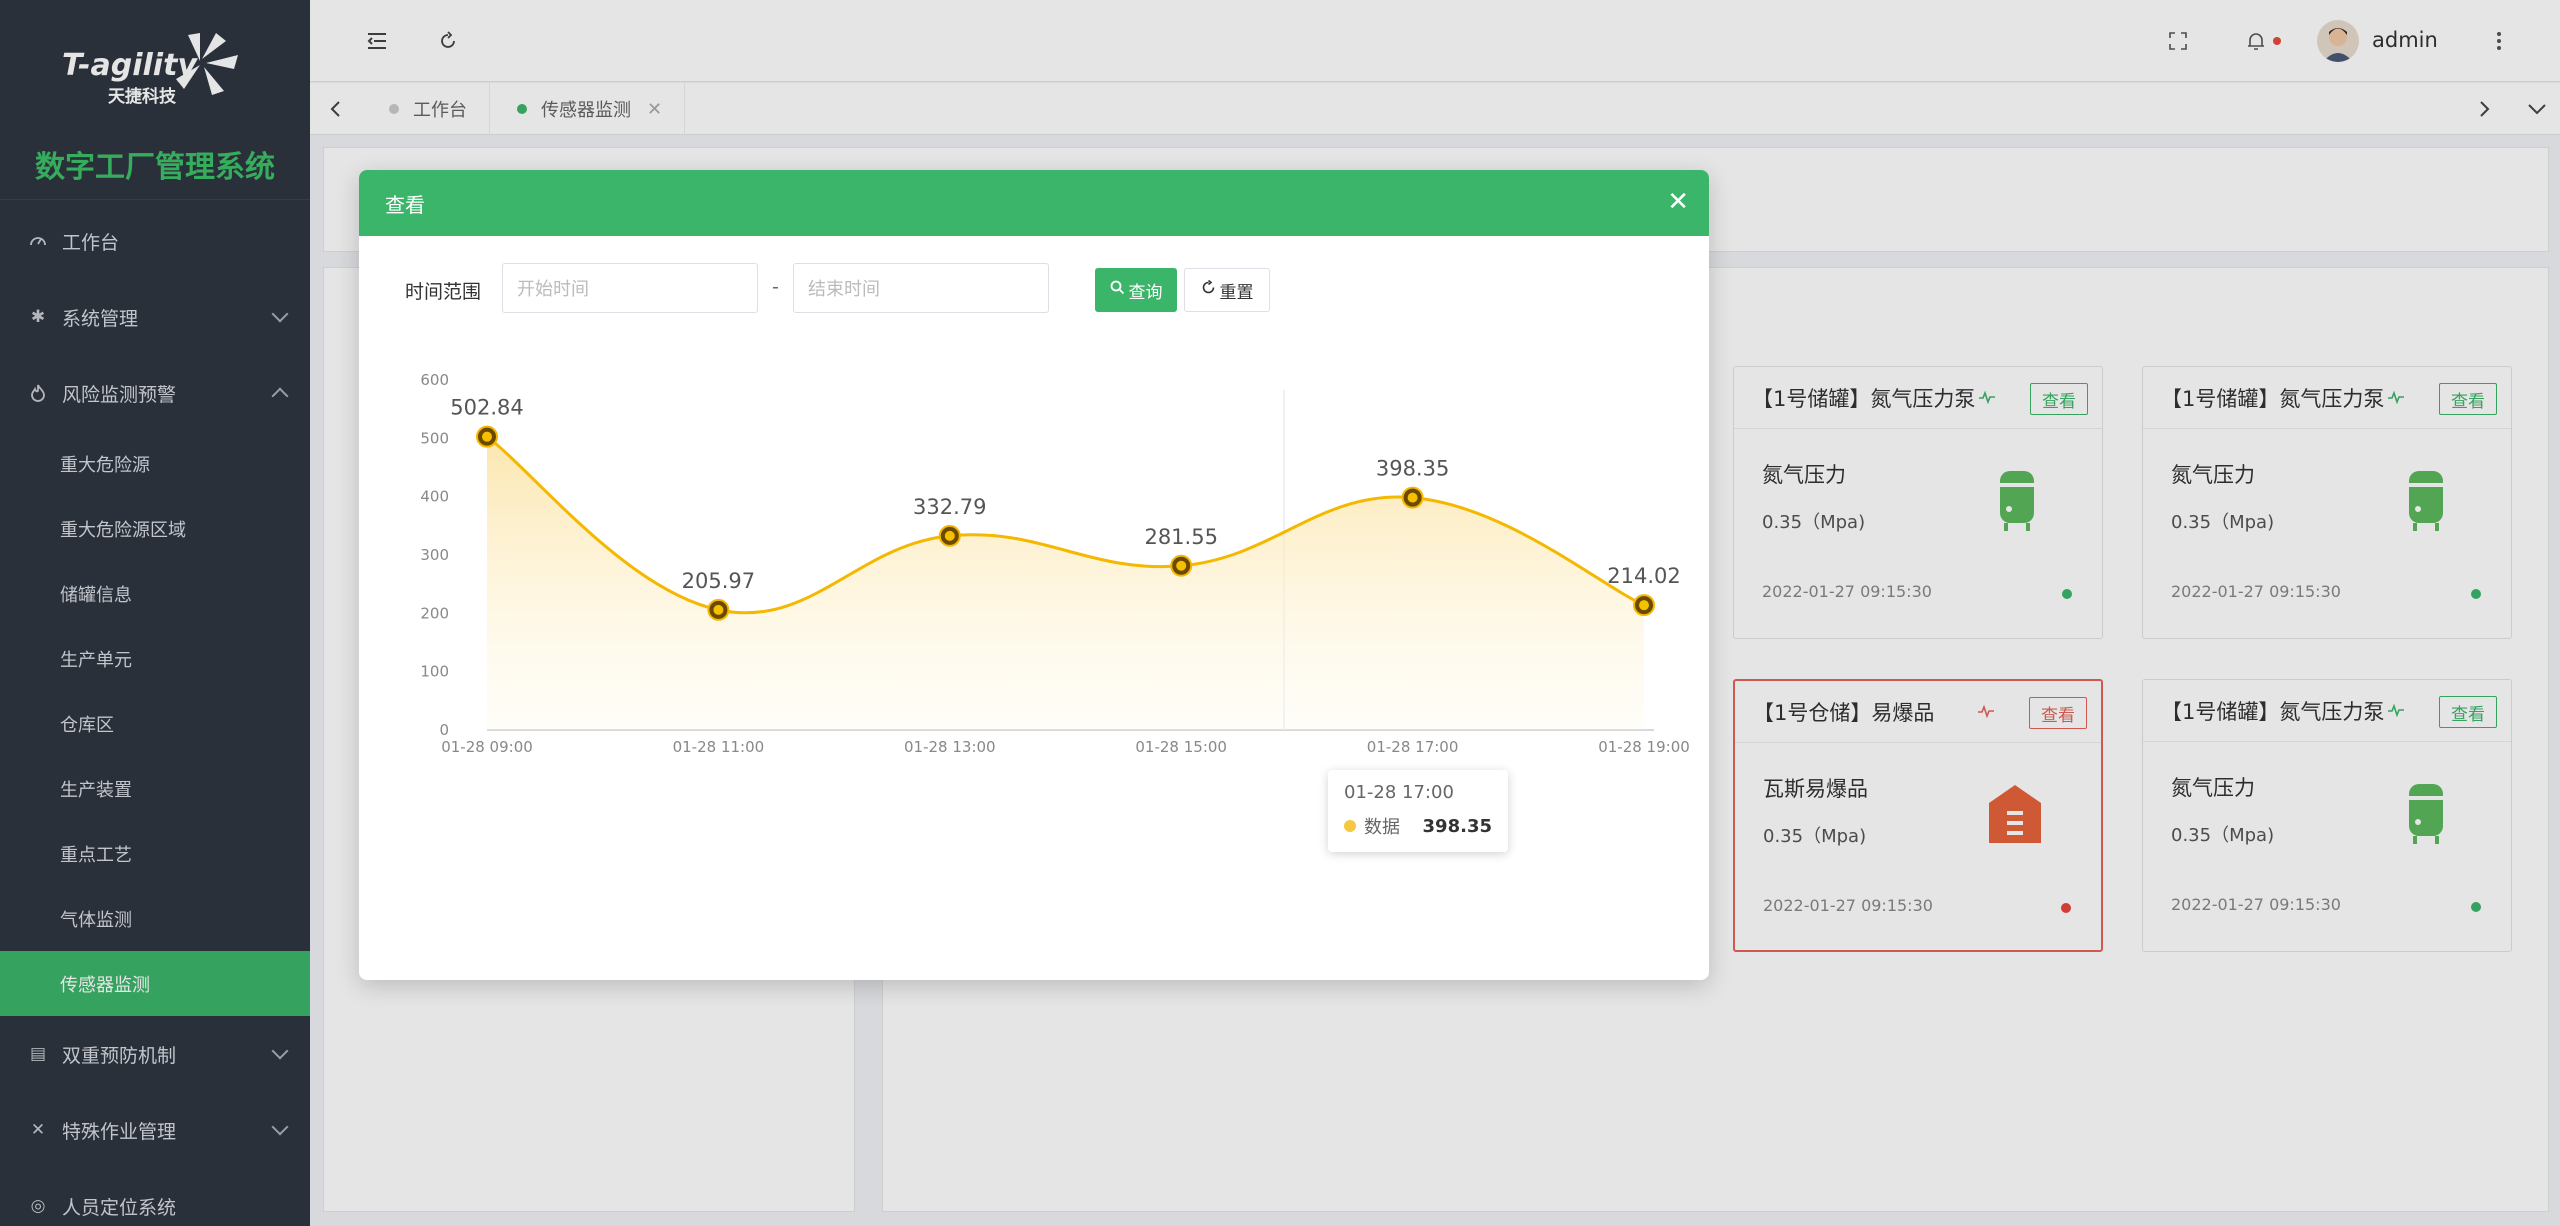 This screenshot has height=1226, width=2560. Describe the element at coordinates (1382, 827) in the screenshot. I see `tooltip-series-name: 数据` at that location.